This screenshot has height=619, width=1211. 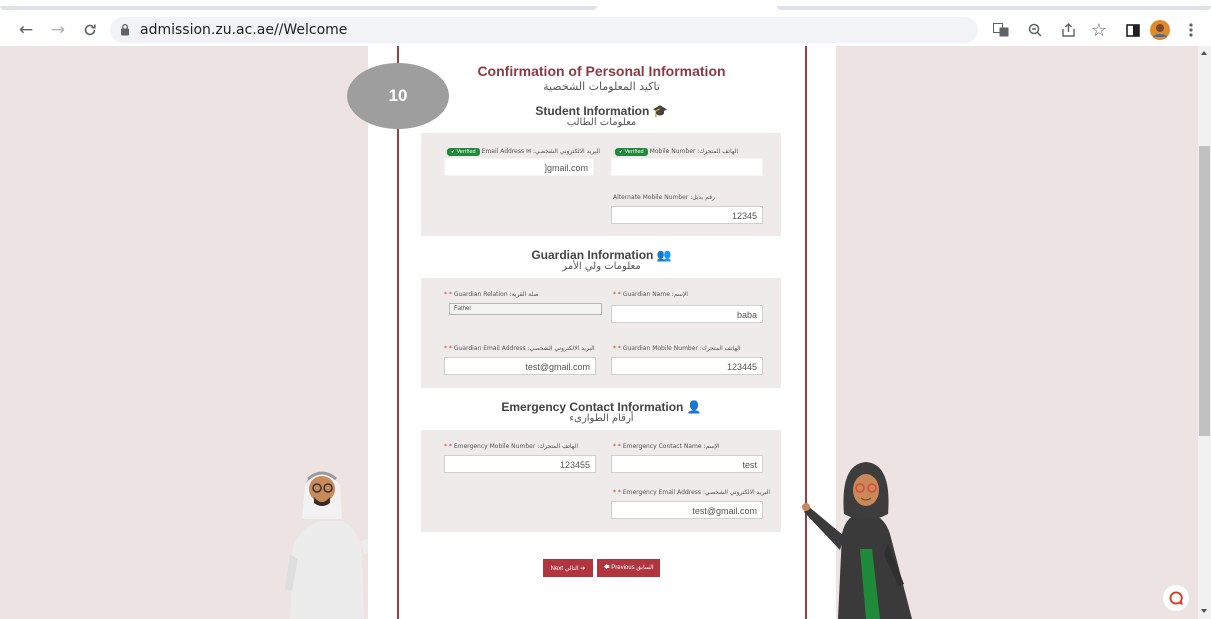 What do you see at coordinates (687, 314) in the screenshot?
I see `guardian-name-field: baba` at bounding box center [687, 314].